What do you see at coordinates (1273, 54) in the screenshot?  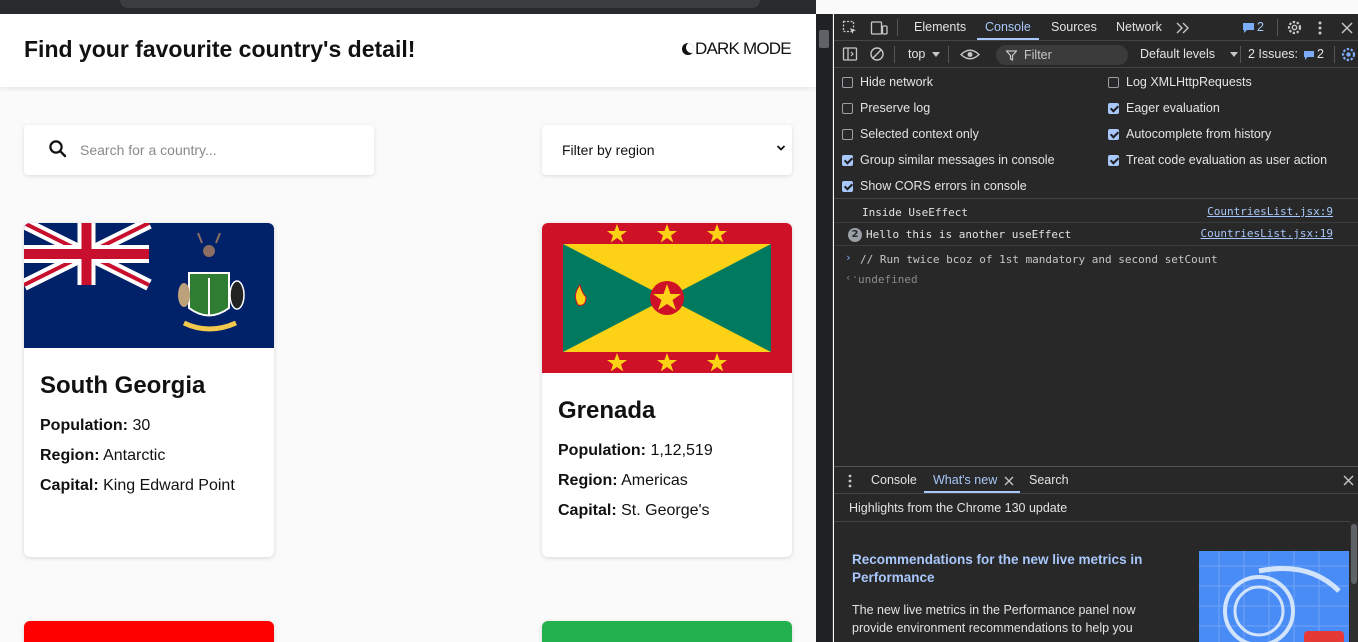 I see `issues-label: 2 Issues:` at bounding box center [1273, 54].